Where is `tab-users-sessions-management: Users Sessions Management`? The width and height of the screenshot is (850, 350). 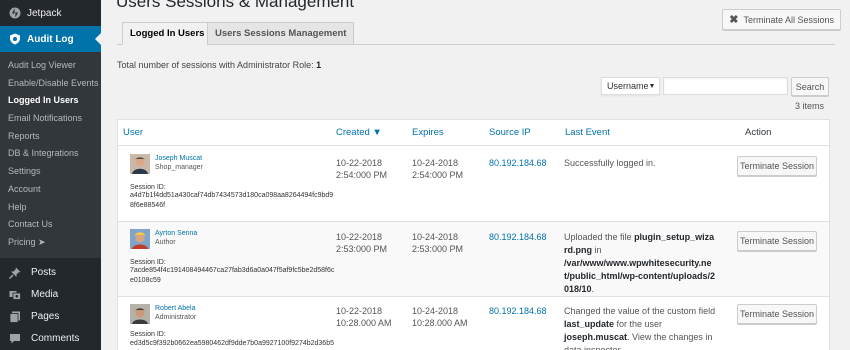
tab-users-sessions-management: Users Sessions Management is located at coordinates (281, 33).